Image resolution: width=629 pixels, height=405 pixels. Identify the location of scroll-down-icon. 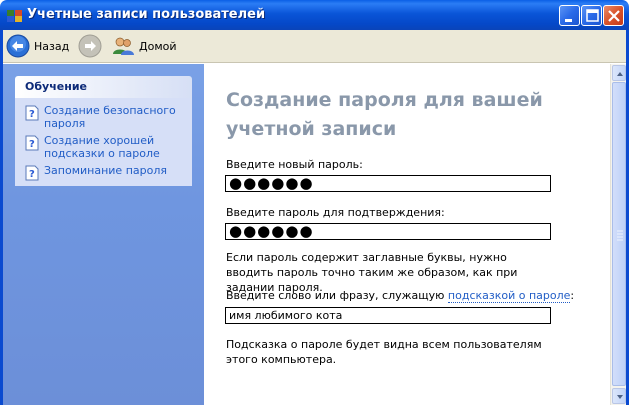
(620, 397).